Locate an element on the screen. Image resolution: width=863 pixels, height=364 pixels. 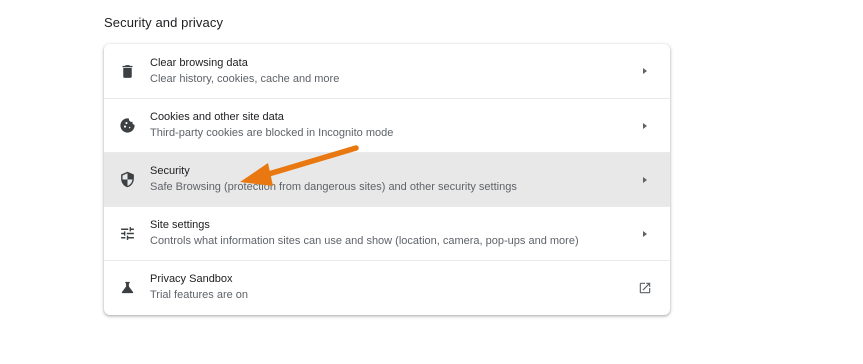
external-link-icon is located at coordinates (645, 288).